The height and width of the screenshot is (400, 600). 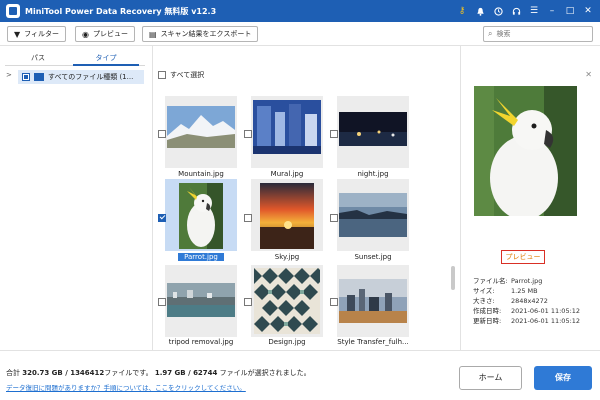 I want to click on select-all: すべて選択, so click(x=181, y=75).